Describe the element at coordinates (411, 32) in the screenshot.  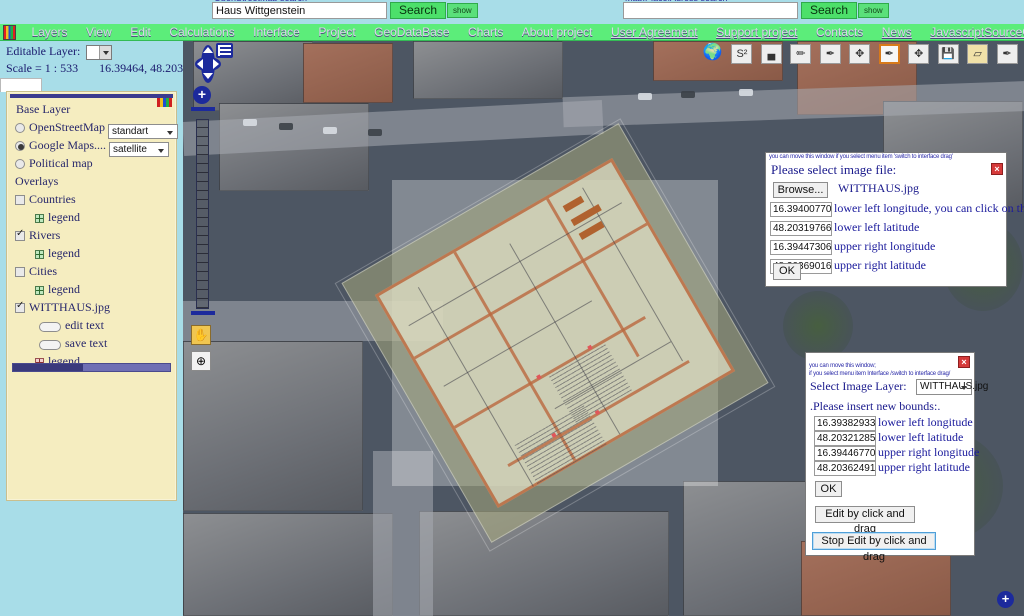
I see `menu-item-geodatabase: GeoDataBase` at that location.